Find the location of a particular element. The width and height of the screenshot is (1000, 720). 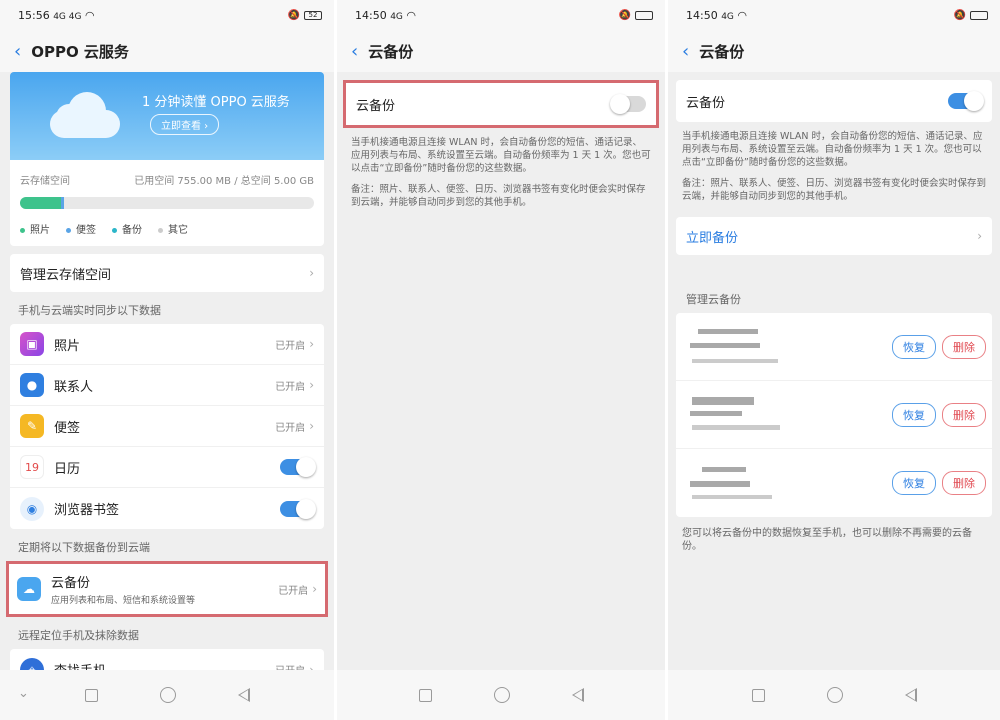

status-right: 🔕 is located at coordinates (636, 15).